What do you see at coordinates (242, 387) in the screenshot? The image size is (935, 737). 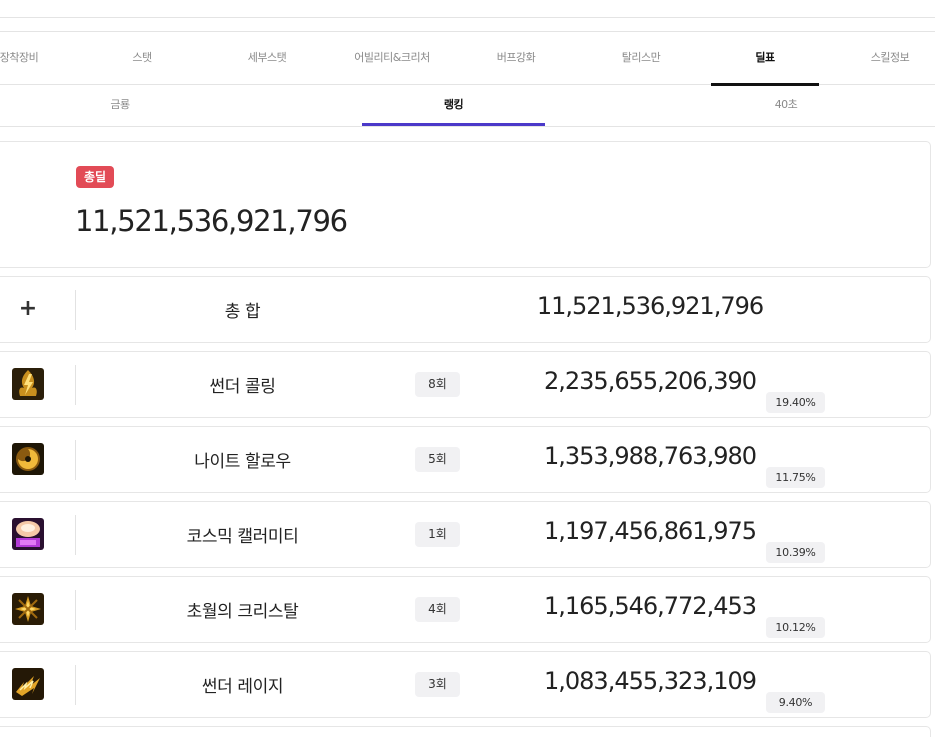 I see `skill-name: 썬더 콜링` at bounding box center [242, 387].